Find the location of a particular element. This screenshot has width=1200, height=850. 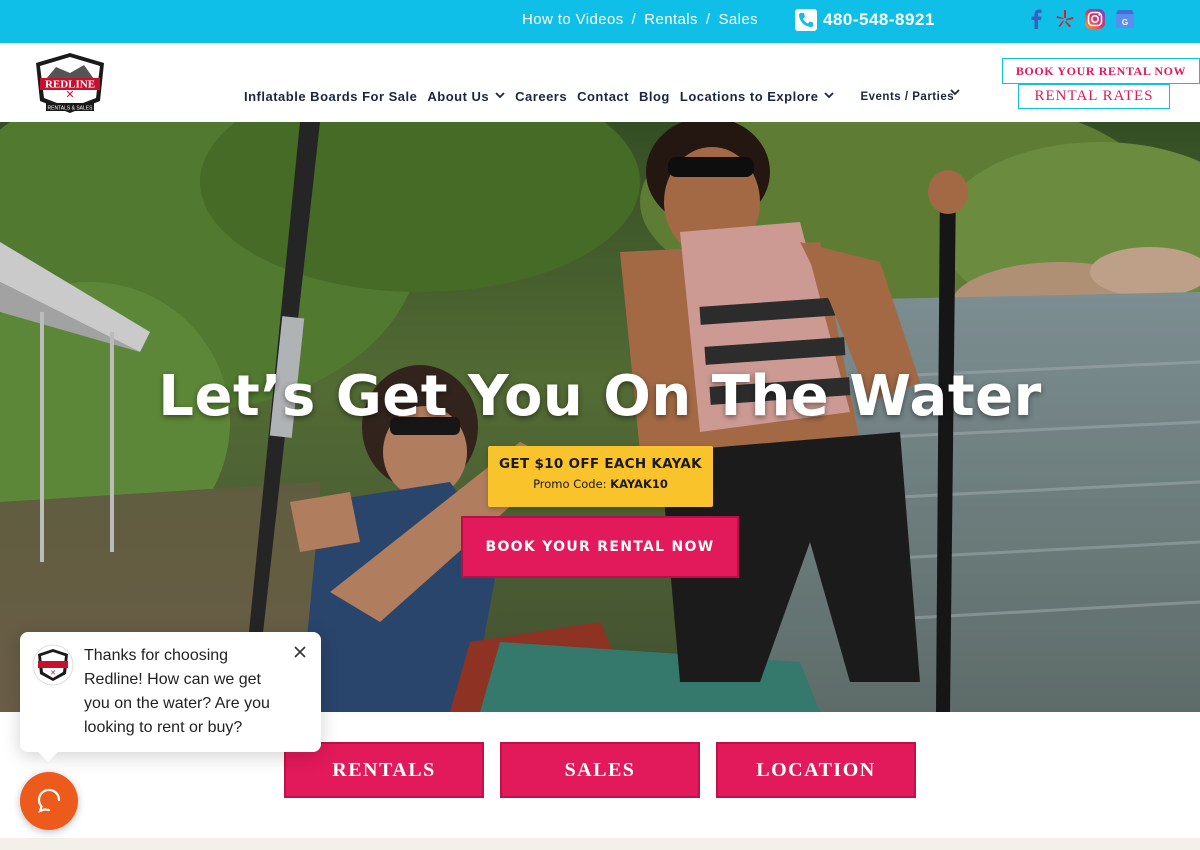

instagram-icon is located at coordinates (1095, 19).